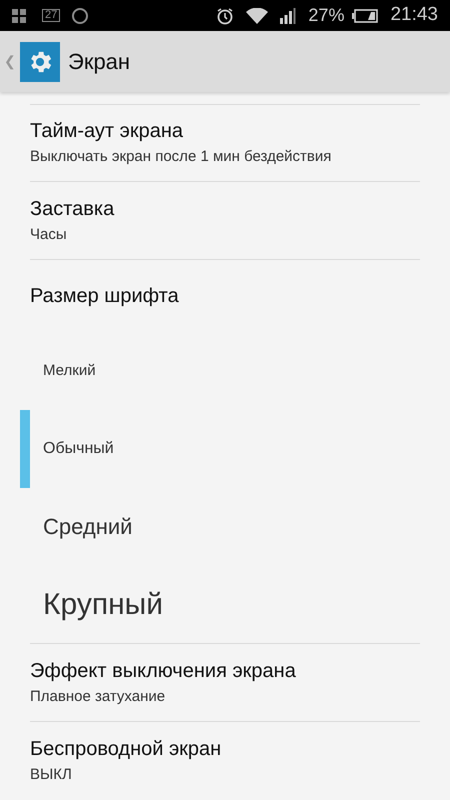 The image size is (450, 800). What do you see at coordinates (40, 62) in the screenshot?
I see `settings-app-icon` at bounding box center [40, 62].